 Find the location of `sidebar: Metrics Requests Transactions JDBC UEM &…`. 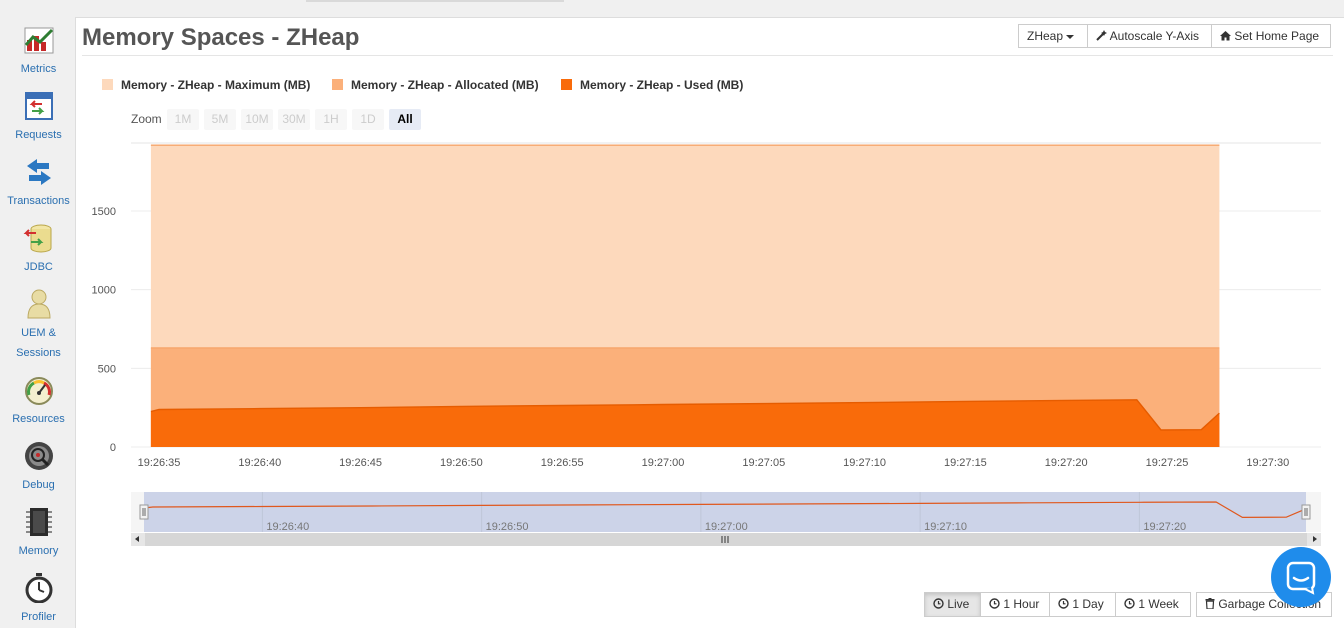

sidebar: Metrics Requests Transactions JDBC UEM &… is located at coordinates (38, 313).